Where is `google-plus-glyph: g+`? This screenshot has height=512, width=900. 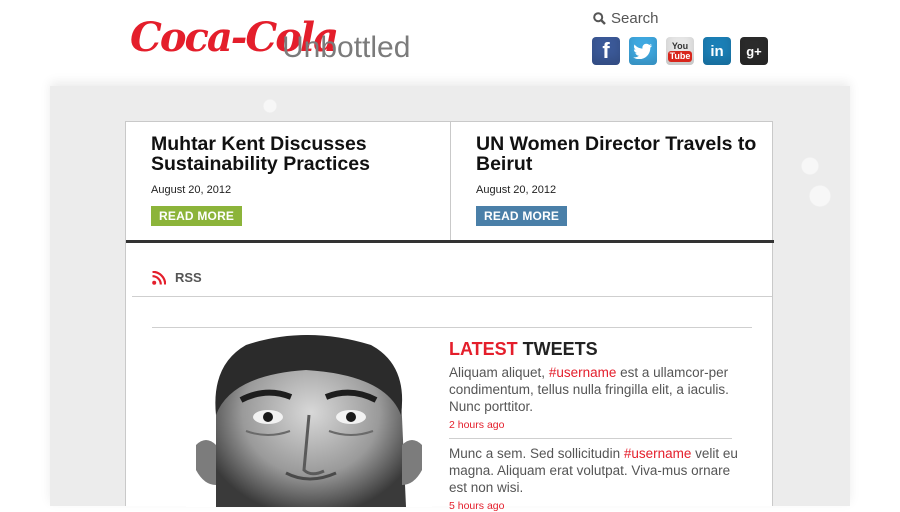 google-plus-glyph: g+ is located at coordinates (754, 51).